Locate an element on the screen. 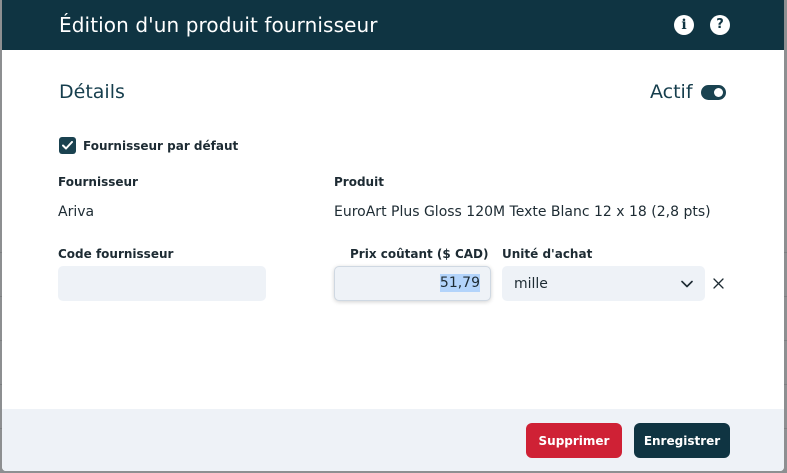 Image resolution: width=787 pixels, height=473 pixels. save-button: Enregistrer is located at coordinates (682, 440).